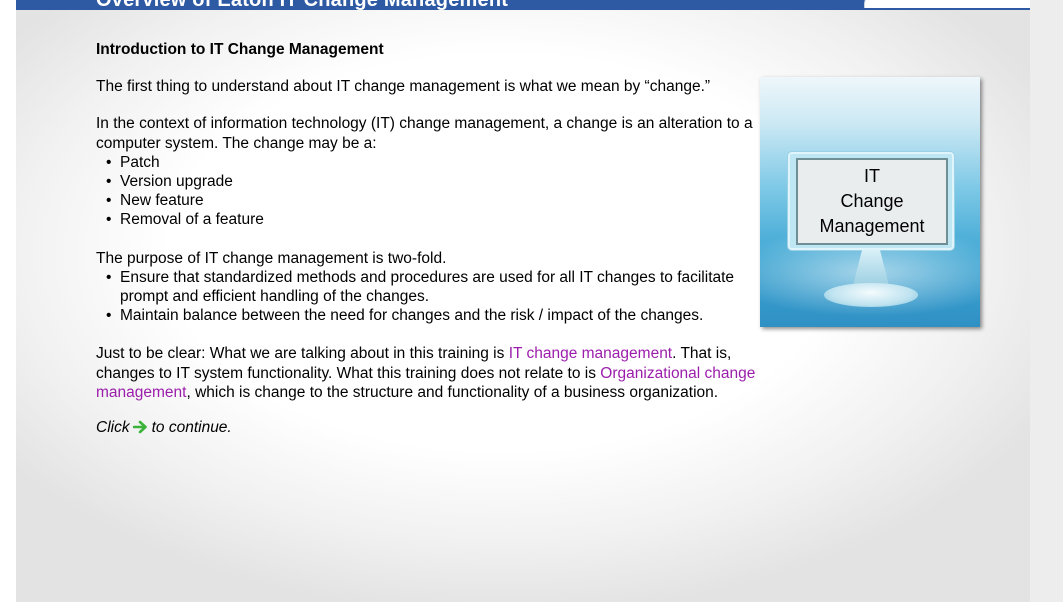 Image resolution: width=1063 pixels, height=602 pixels. Describe the element at coordinates (240, 49) in the screenshot. I see `section-heading: Introduction to IT Change Management` at that location.